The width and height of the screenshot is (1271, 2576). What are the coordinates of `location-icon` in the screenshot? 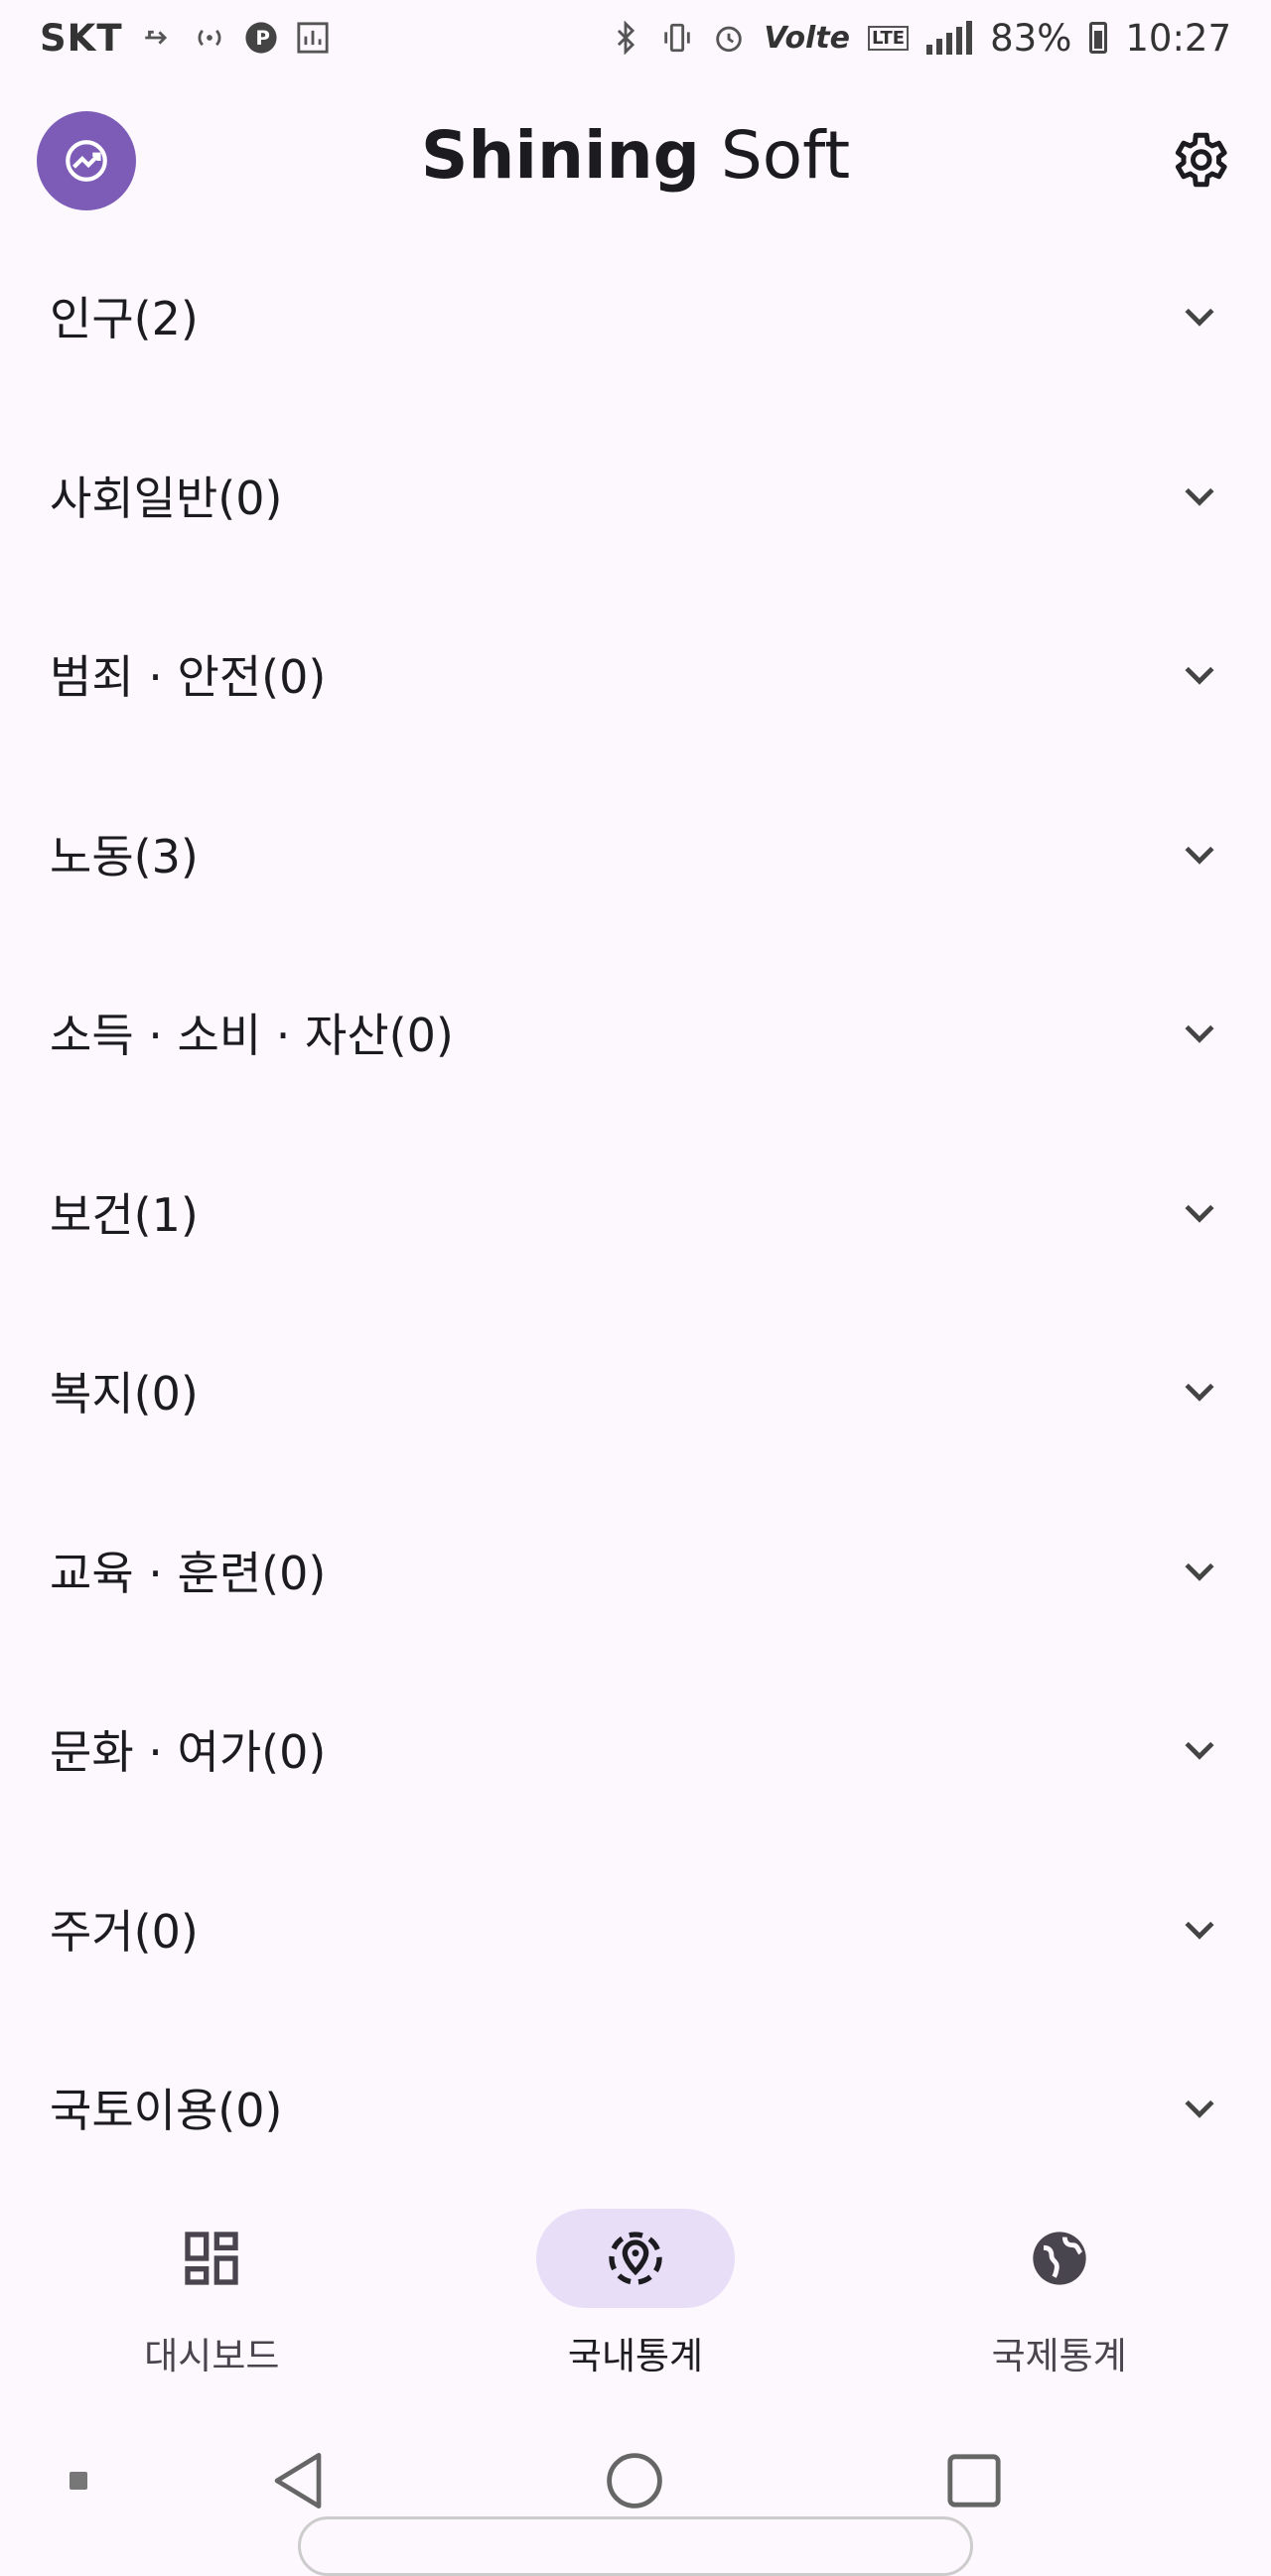 It's located at (635, 2258).